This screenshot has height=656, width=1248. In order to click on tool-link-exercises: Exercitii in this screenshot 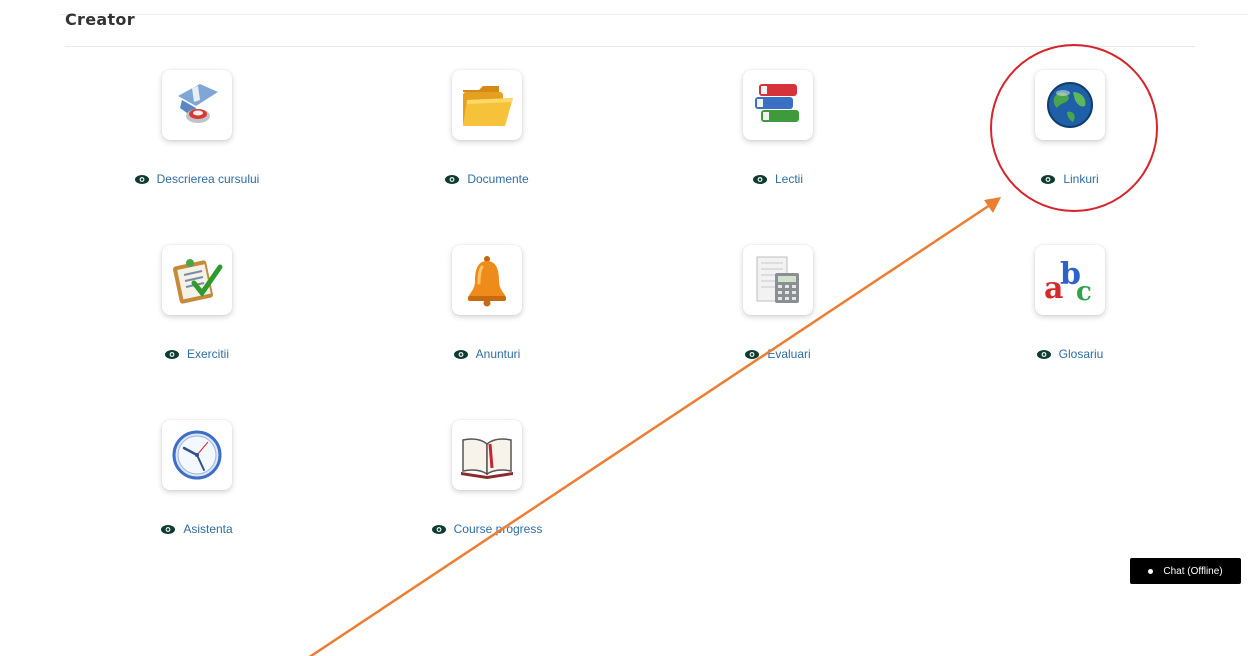, I will do `click(197, 354)`.